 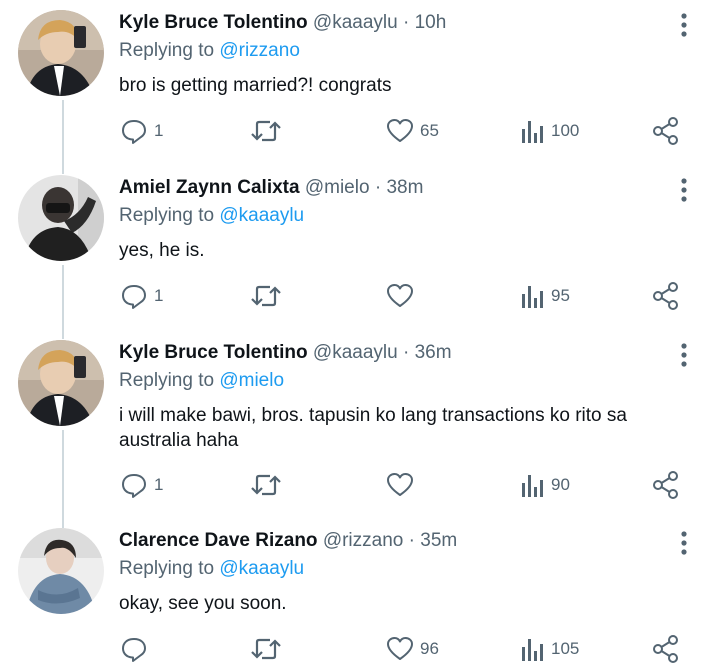 What do you see at coordinates (550, 649) in the screenshot?
I see `views-button: 105` at bounding box center [550, 649].